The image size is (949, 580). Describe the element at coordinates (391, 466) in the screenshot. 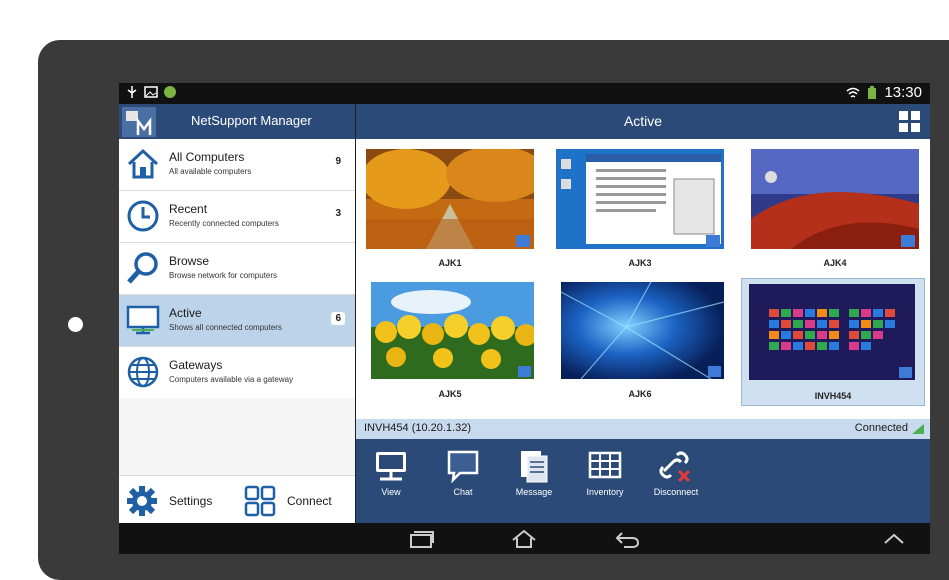

I see `view-monitor-icon` at that location.